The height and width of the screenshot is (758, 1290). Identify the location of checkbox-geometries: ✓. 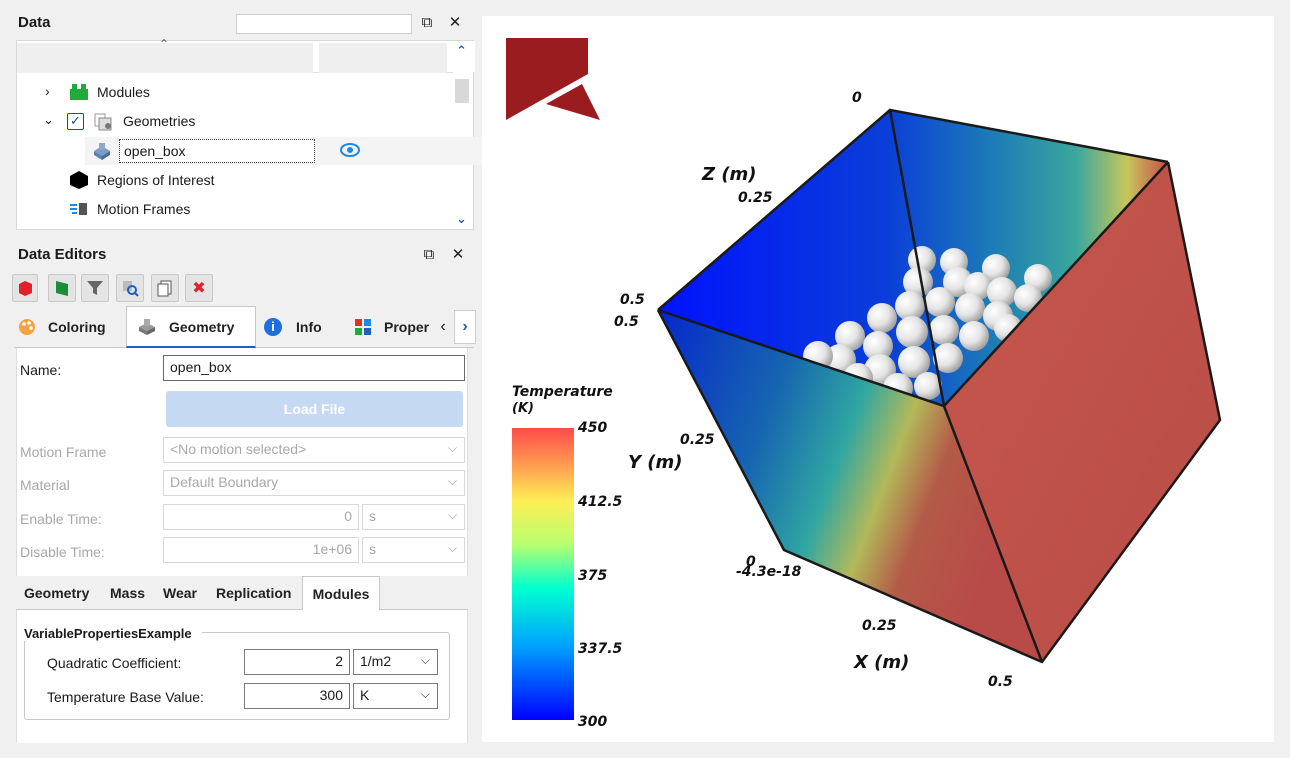
(75, 121).